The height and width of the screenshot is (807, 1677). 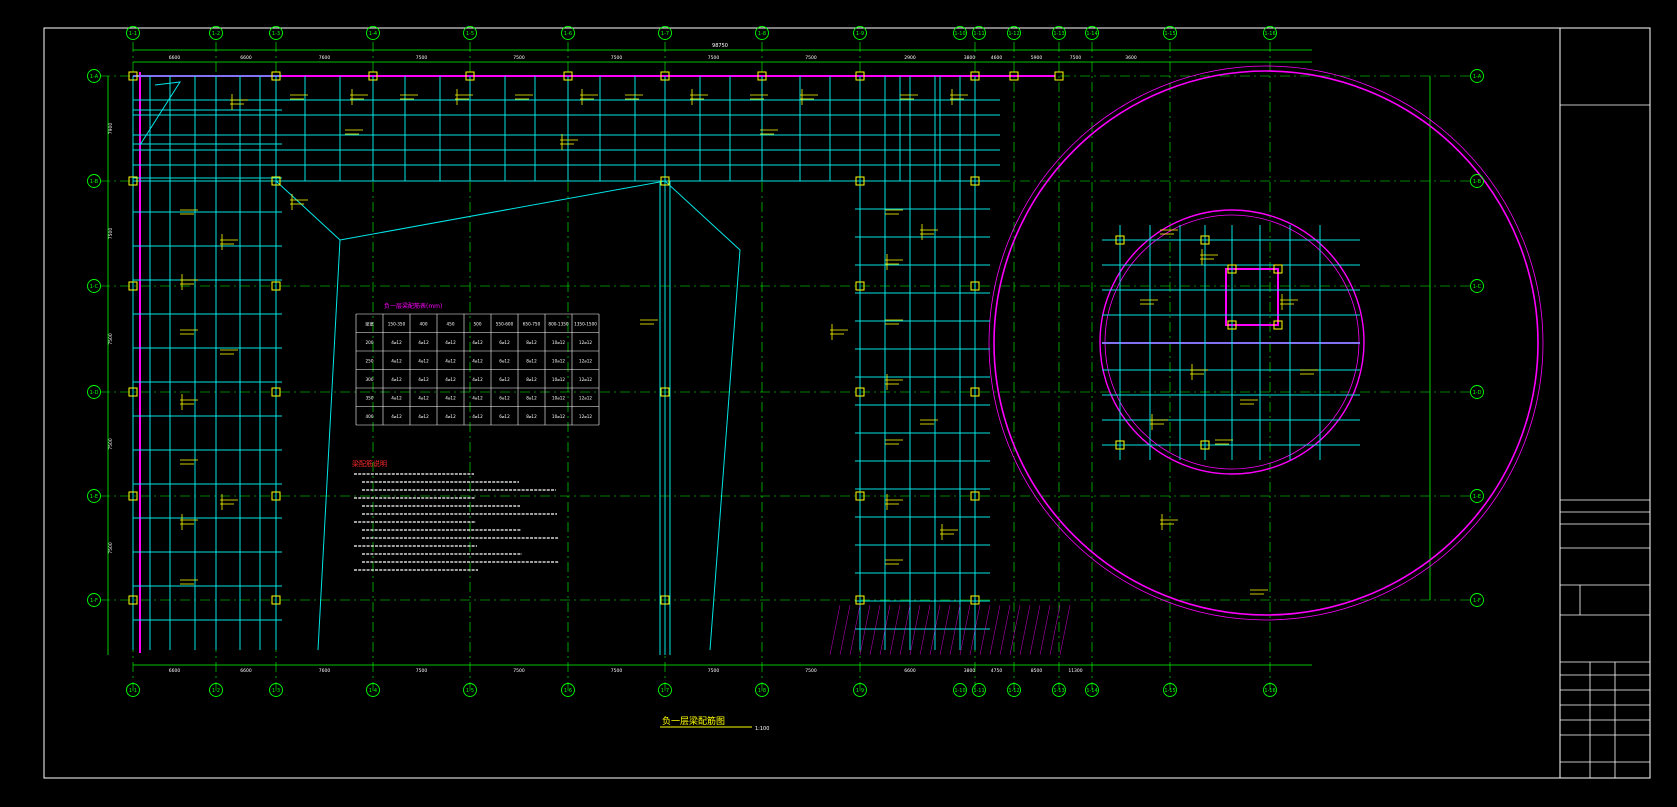 What do you see at coordinates (276, 34) in the screenshot?
I see `axis-label-top: 1-3` at bounding box center [276, 34].